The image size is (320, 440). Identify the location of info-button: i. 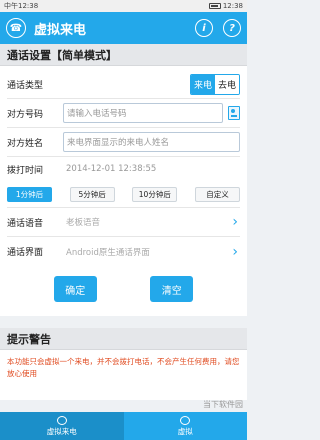
(204, 28).